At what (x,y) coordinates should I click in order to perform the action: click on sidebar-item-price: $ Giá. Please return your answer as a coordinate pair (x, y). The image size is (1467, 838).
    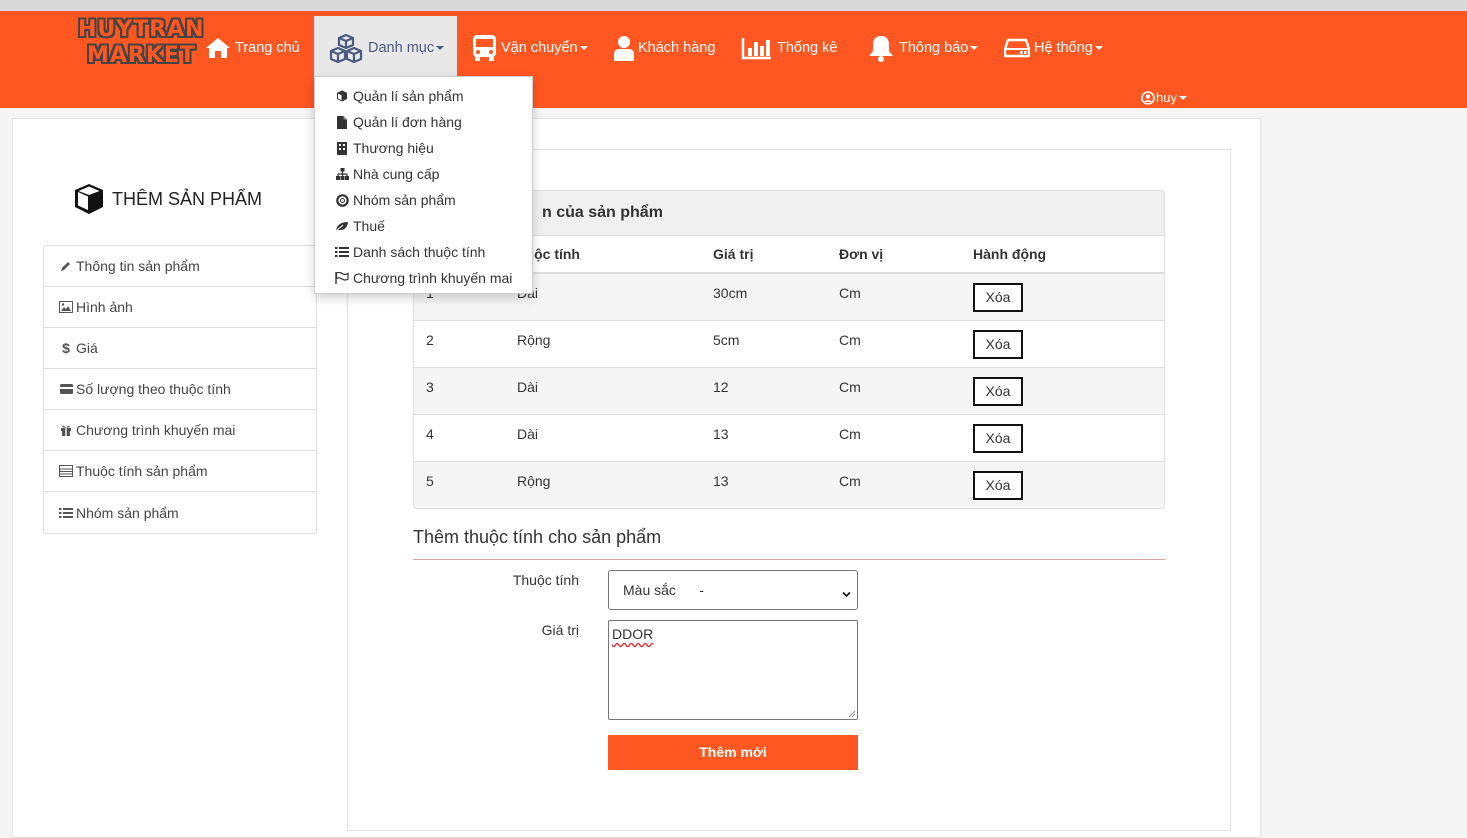
    Looking at the image, I should click on (180, 348).